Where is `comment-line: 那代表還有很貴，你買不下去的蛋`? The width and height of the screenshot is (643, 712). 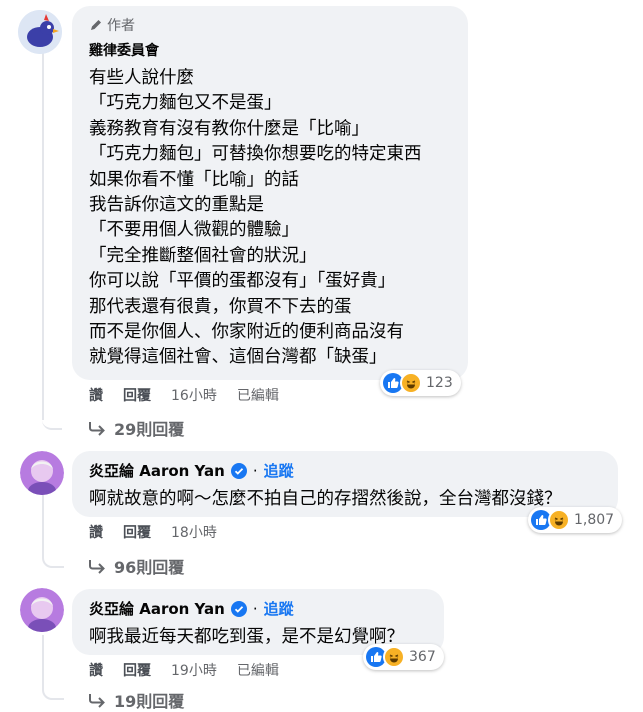
comment-line: 那代表還有很貴，你買不下去的蛋 is located at coordinates (220, 306).